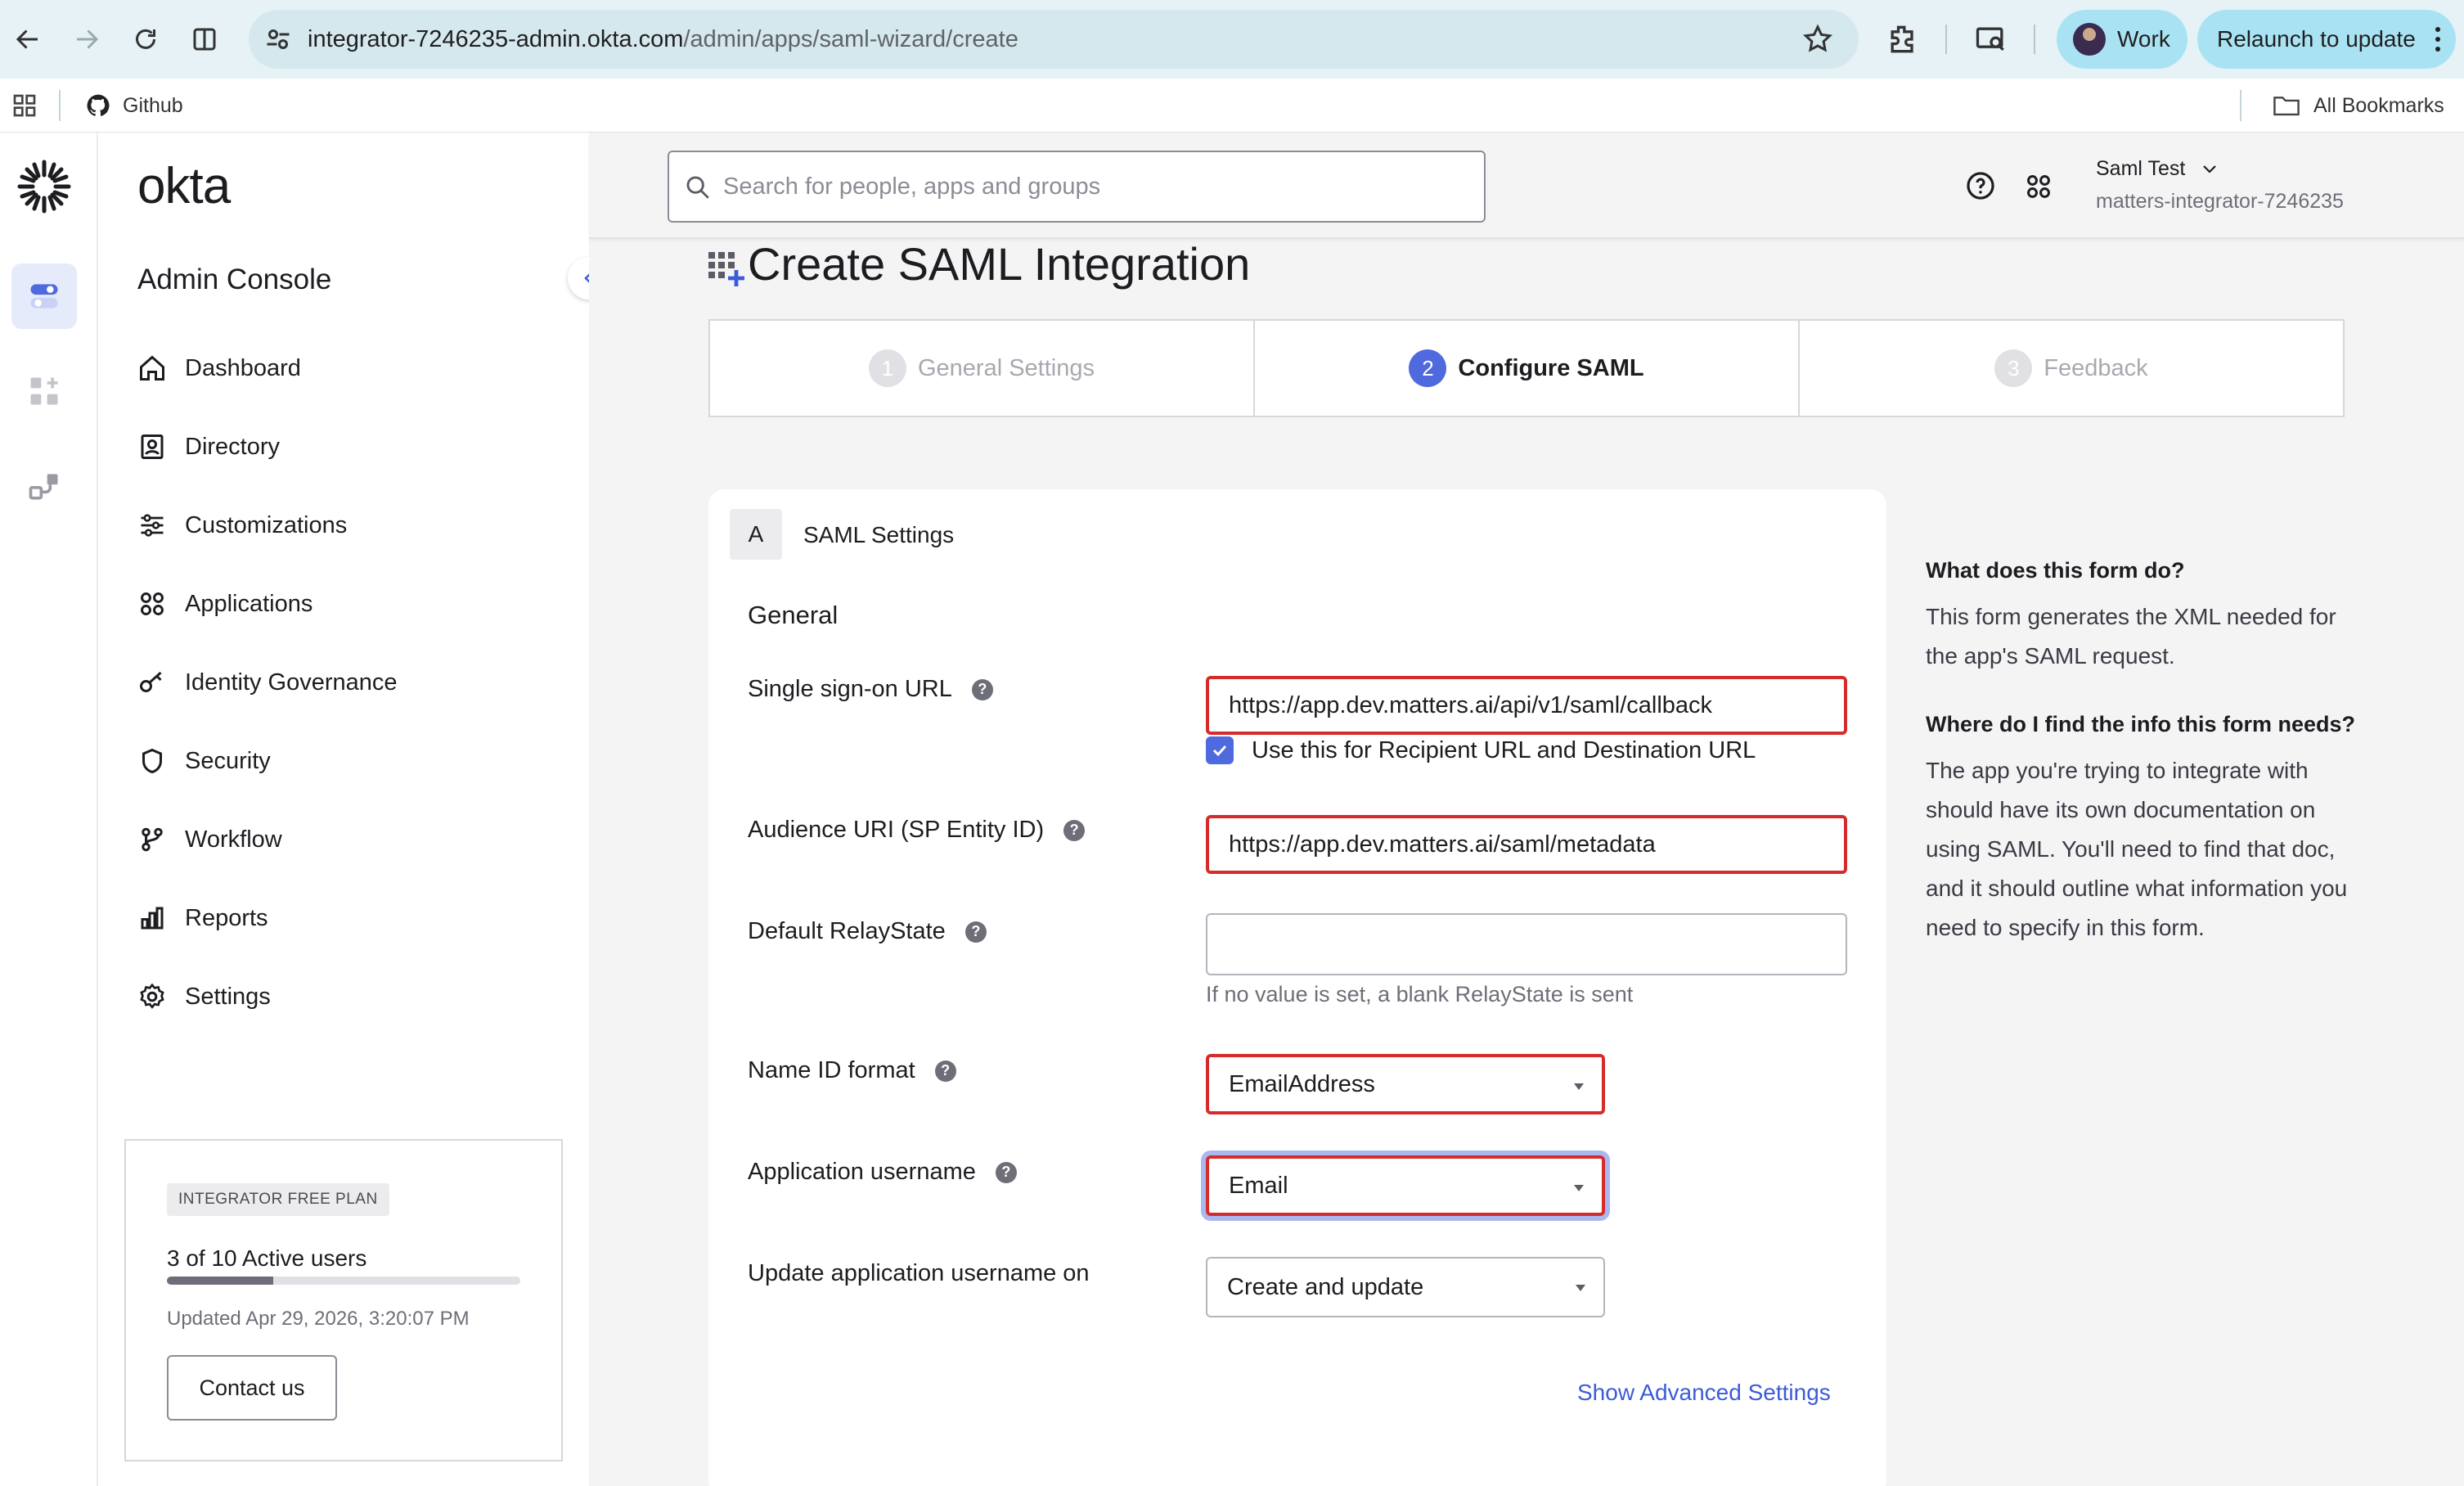 The image size is (2464, 1486). I want to click on sidebar-item-reports: Reports, so click(395, 918).